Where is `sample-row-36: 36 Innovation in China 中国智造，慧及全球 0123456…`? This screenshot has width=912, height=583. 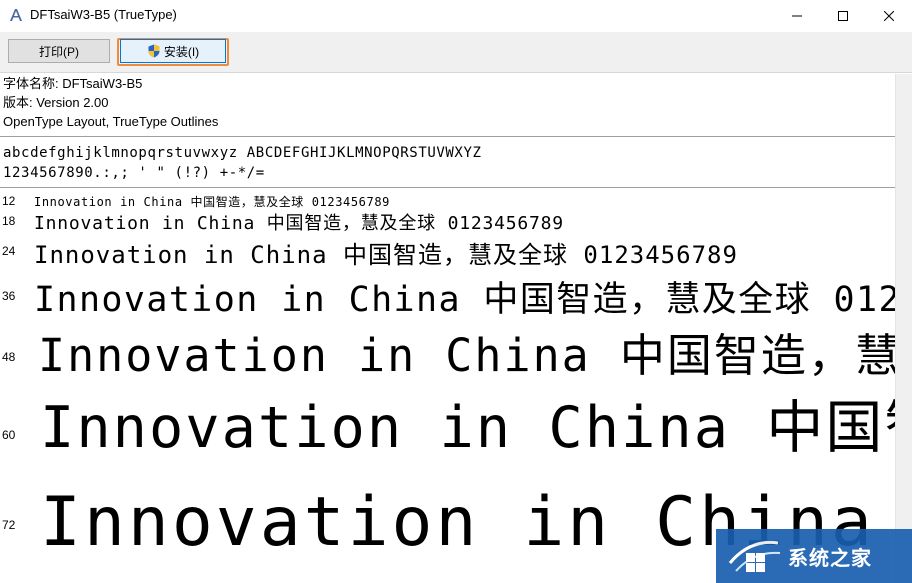 sample-row-36: 36 Innovation in China 中国智造，慧及全球 0123456… is located at coordinates (447, 292).